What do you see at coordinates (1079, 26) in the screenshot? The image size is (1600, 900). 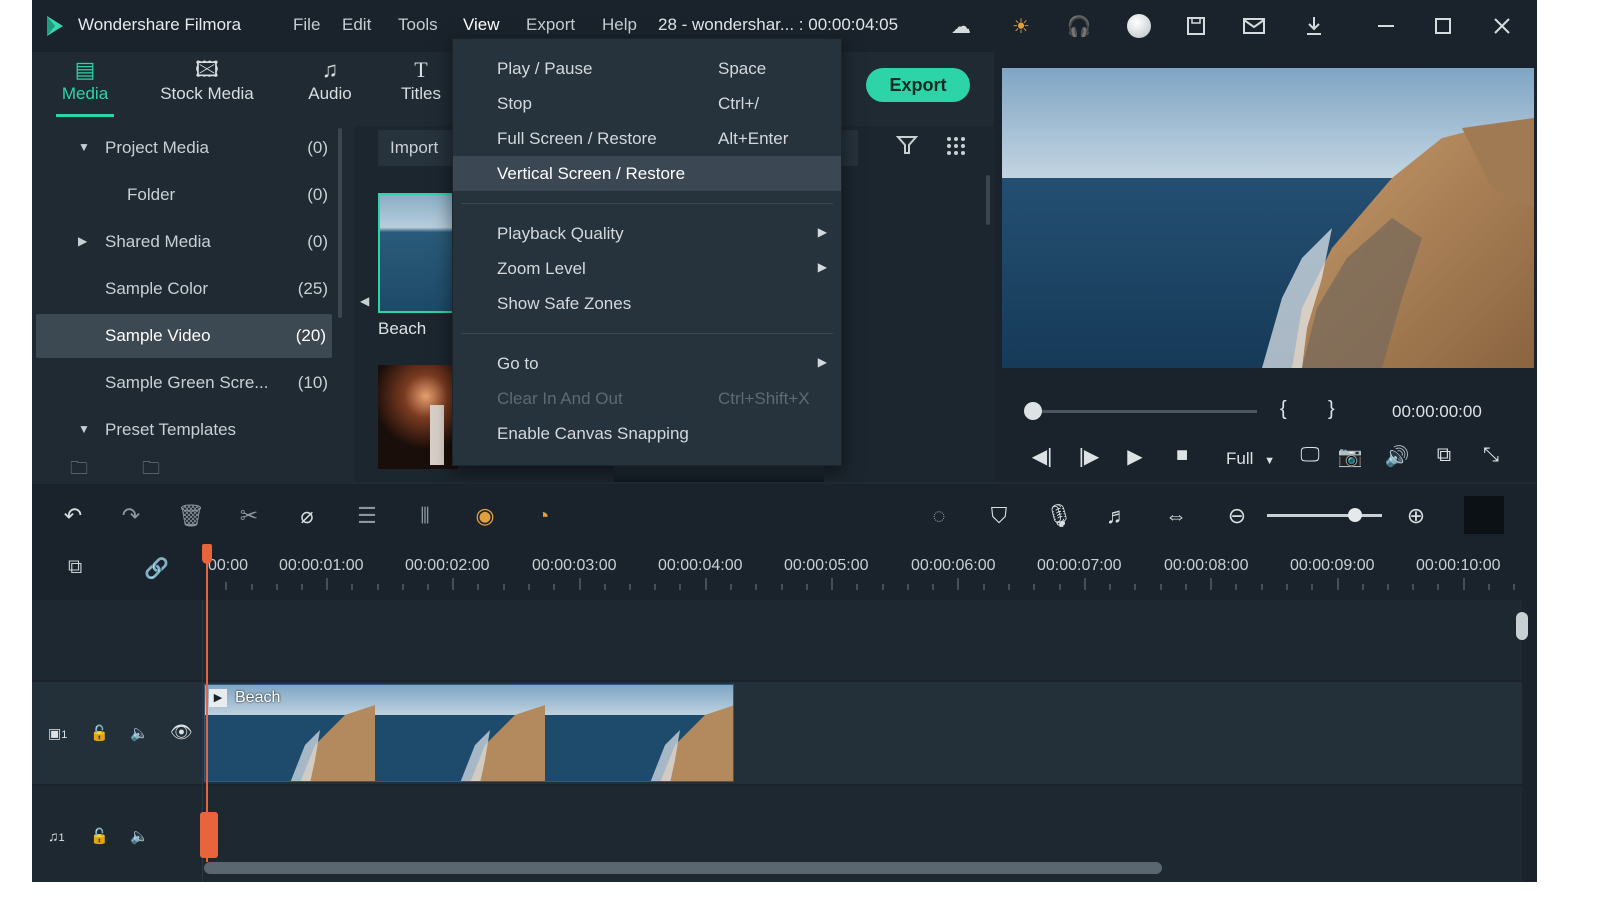 I see `headset-icon: 🎧` at bounding box center [1079, 26].